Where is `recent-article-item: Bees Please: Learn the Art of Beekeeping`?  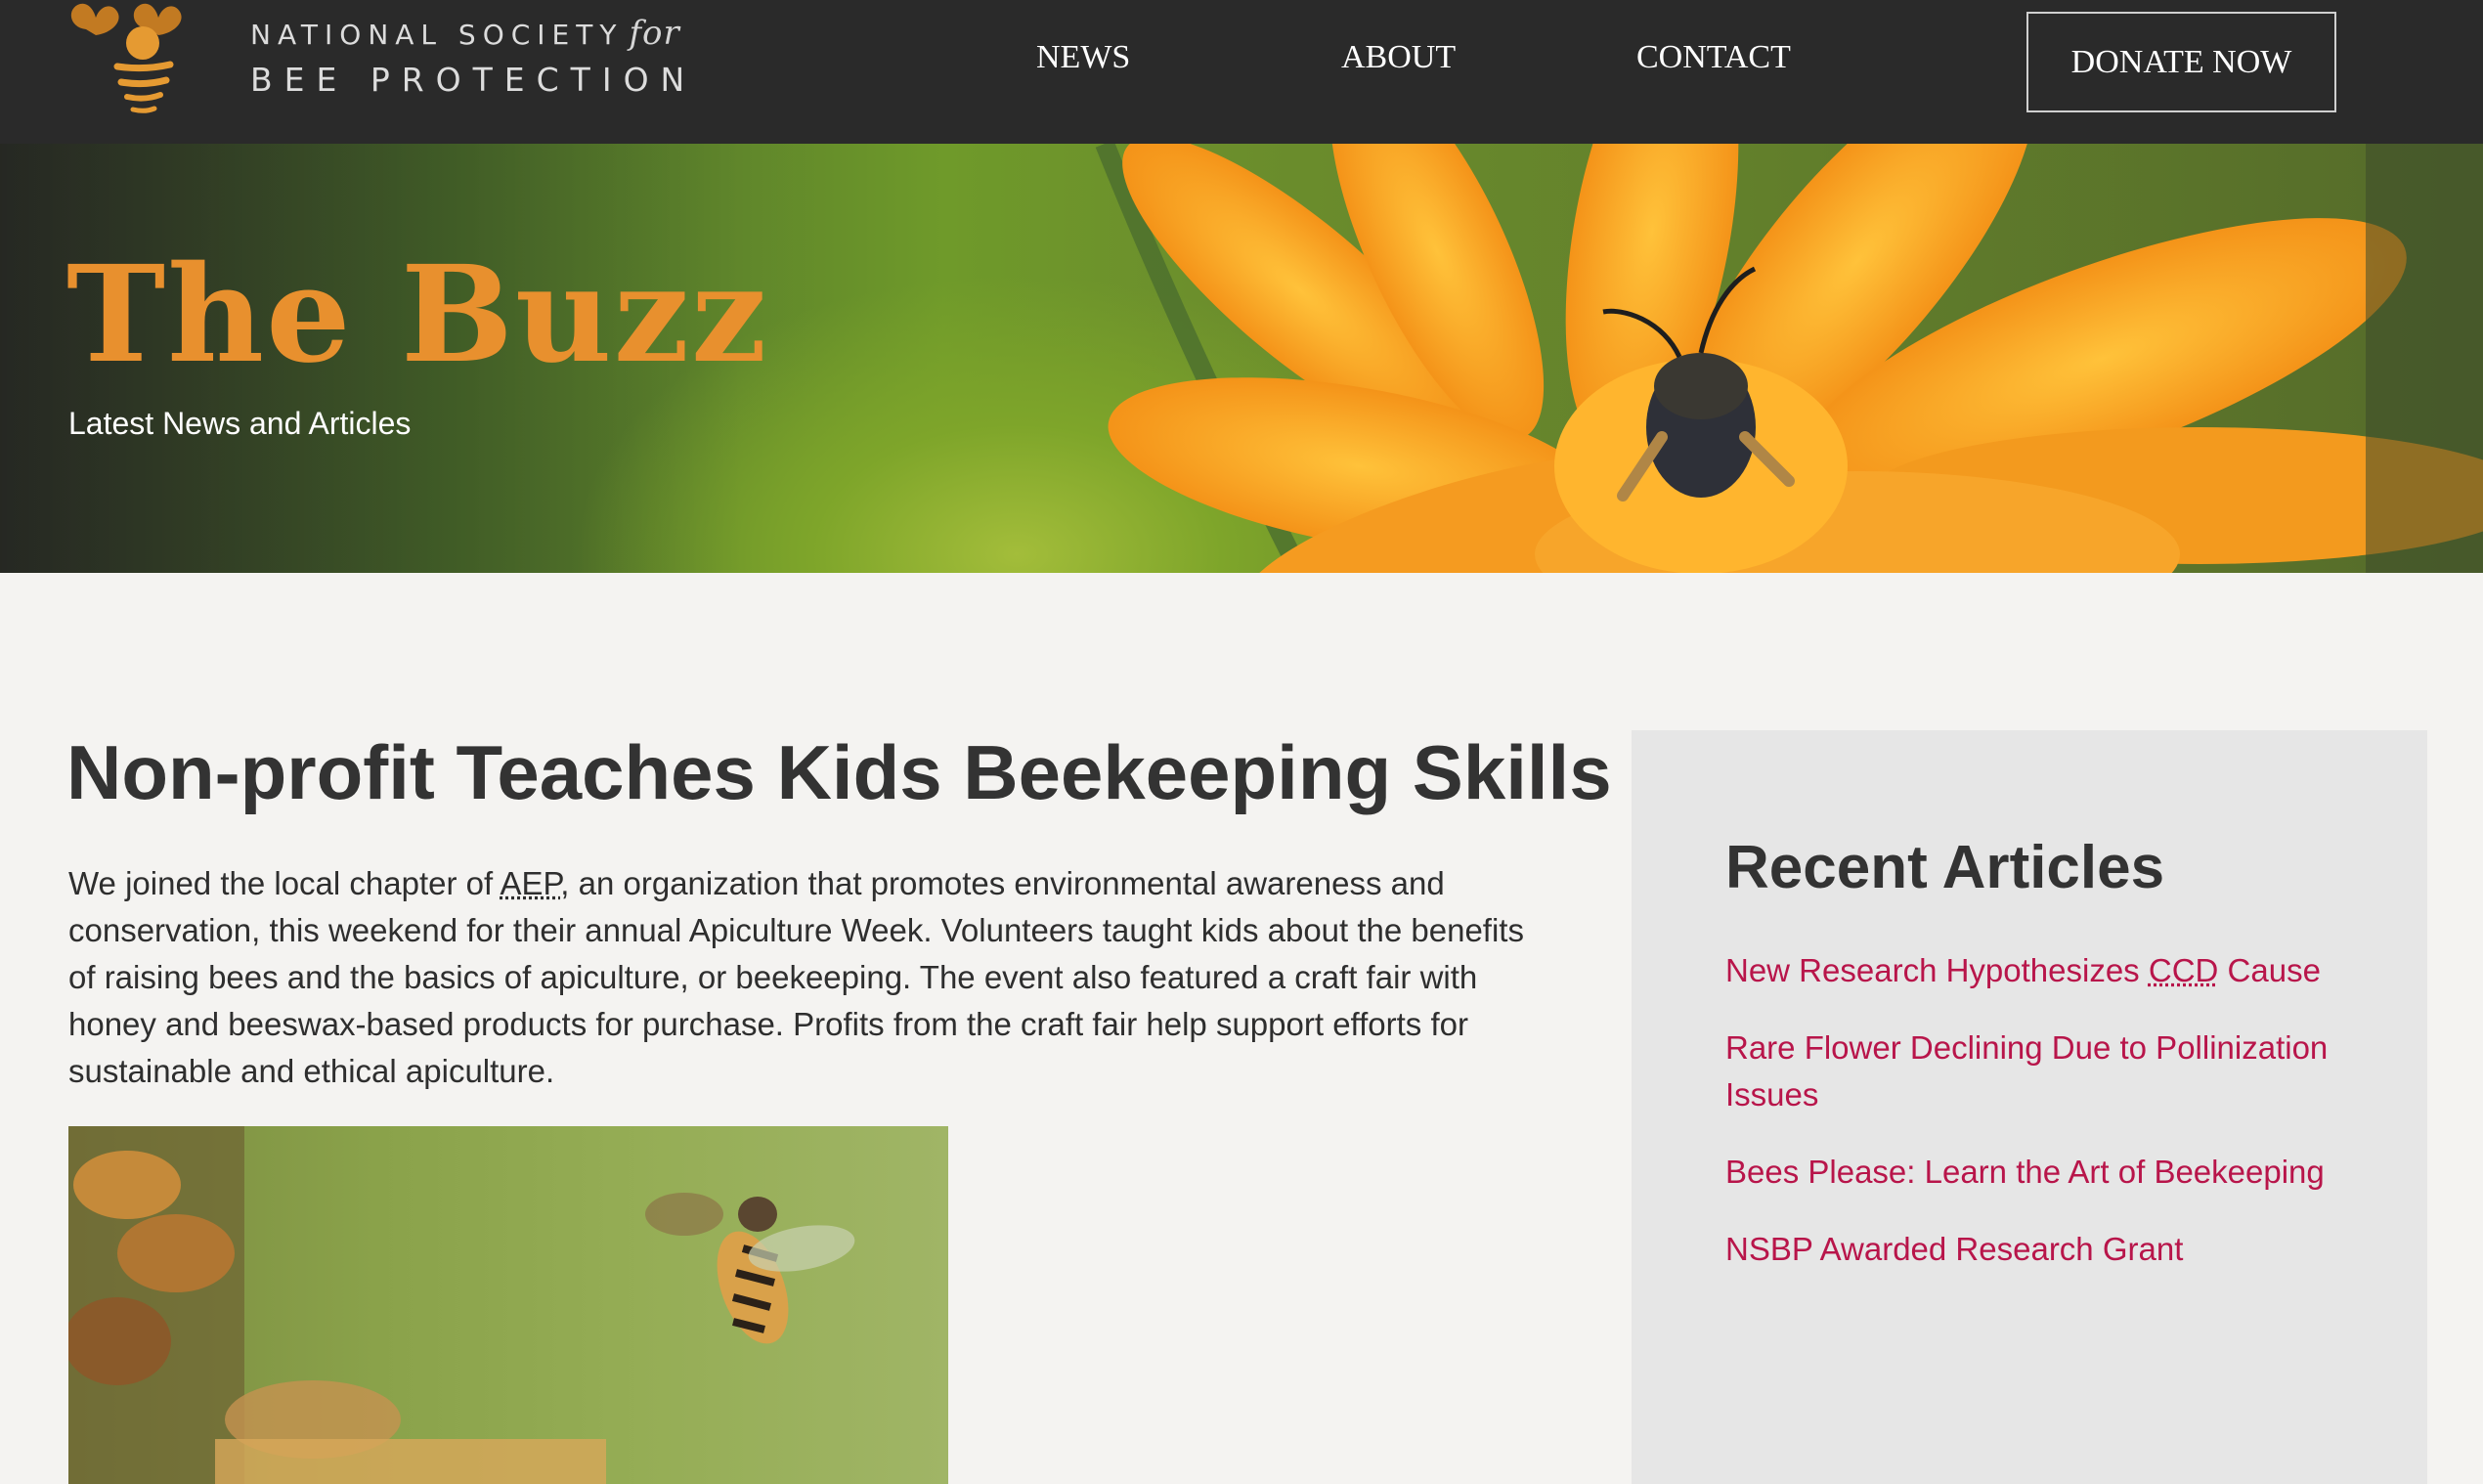
recent-article-item: Bees Please: Learn the Art of Beekeeping is located at coordinates (2038, 1172).